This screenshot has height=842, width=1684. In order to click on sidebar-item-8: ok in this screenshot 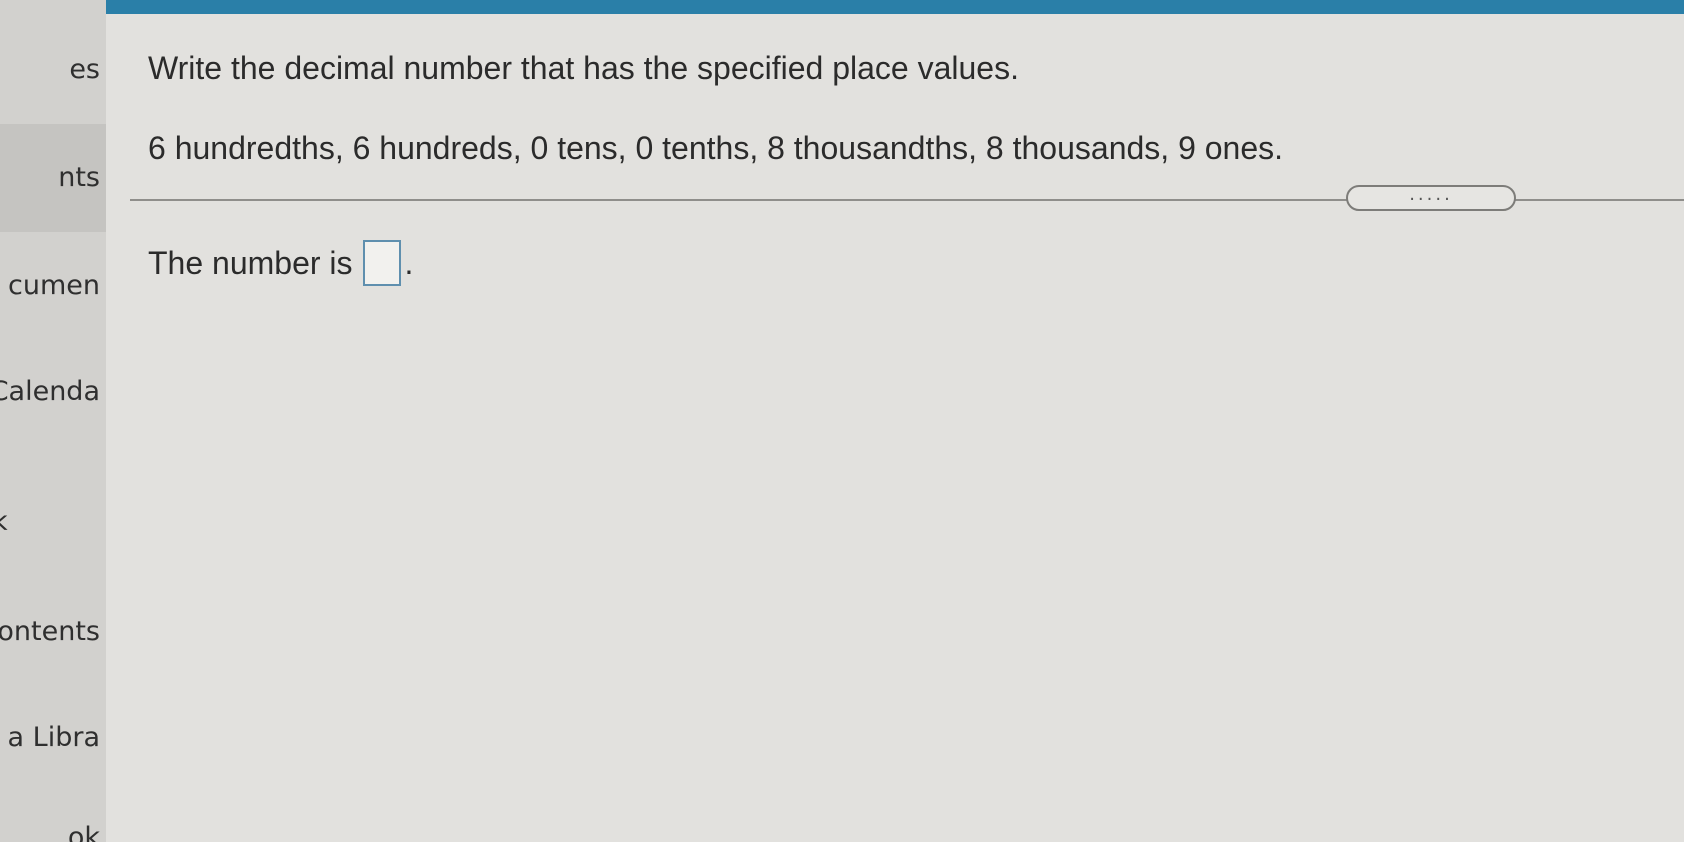, I will do `click(50, 830)`.